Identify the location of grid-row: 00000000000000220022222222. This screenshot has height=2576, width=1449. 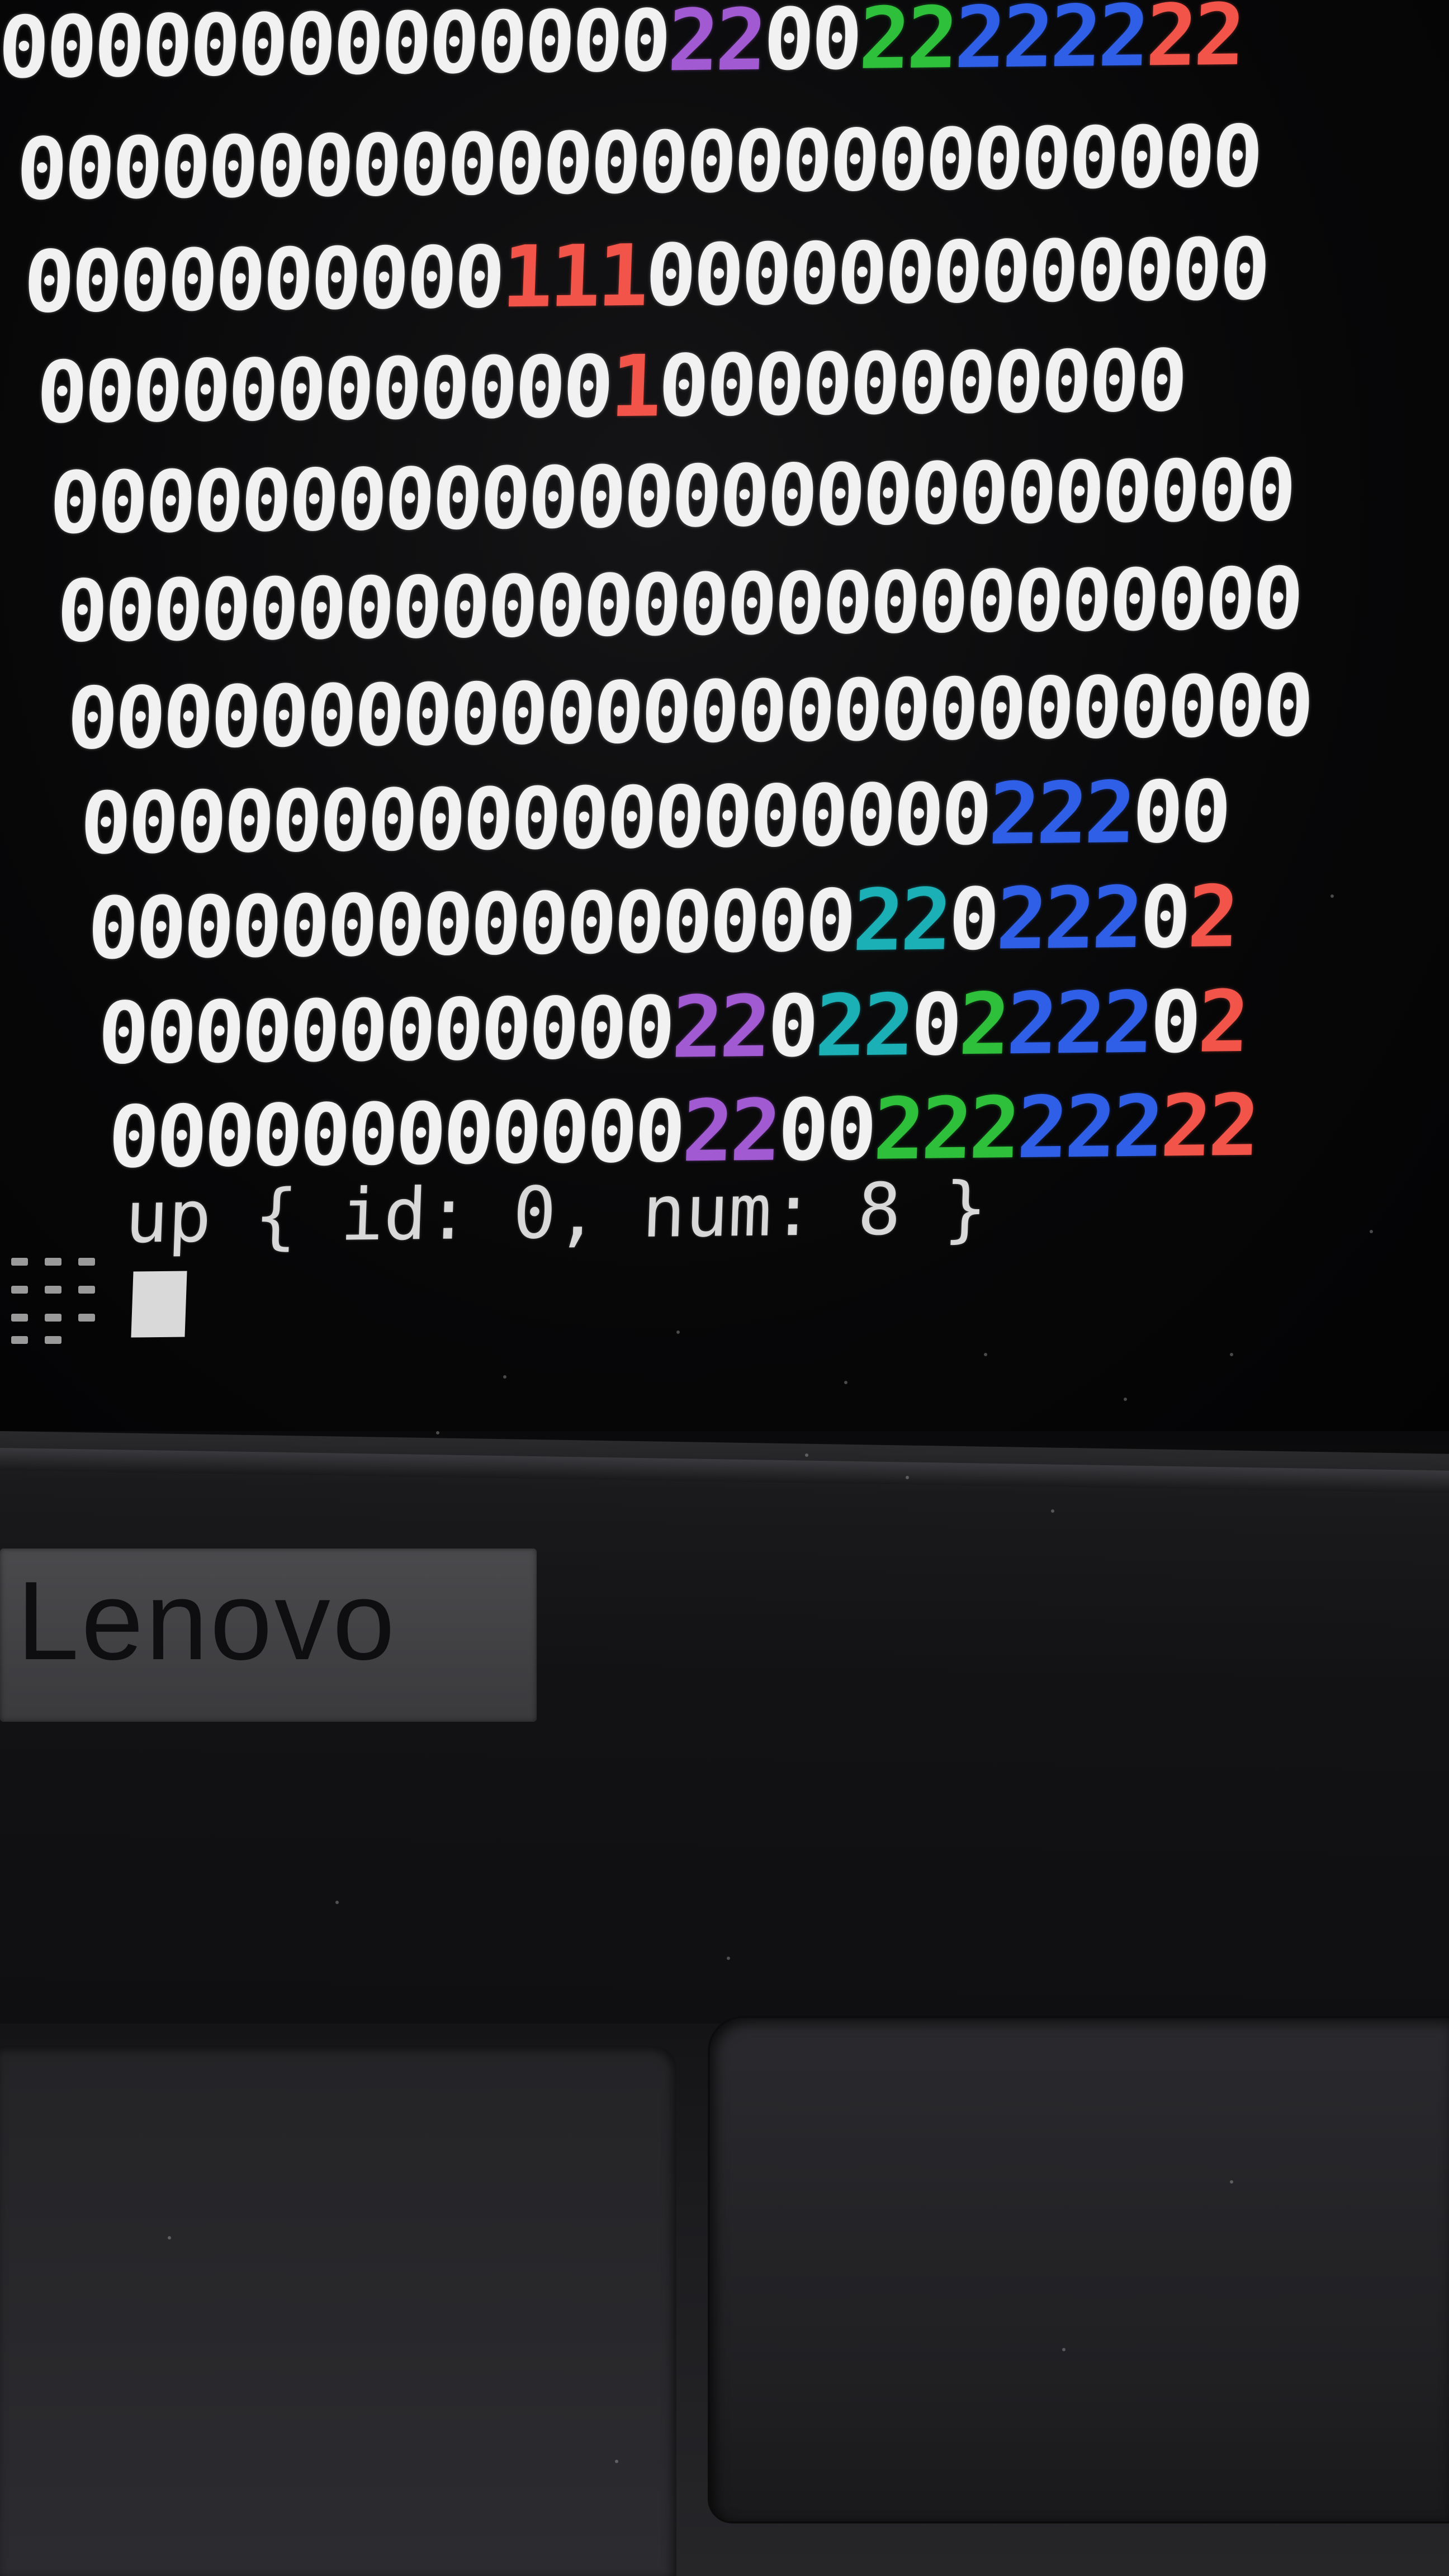
(622, 49).